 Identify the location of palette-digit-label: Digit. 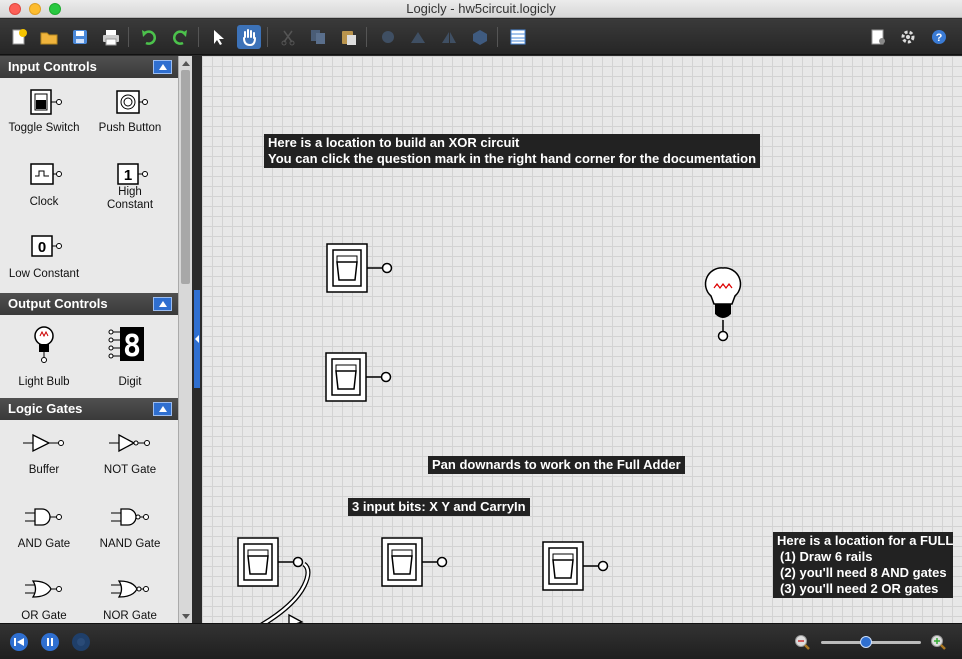
(130, 382).